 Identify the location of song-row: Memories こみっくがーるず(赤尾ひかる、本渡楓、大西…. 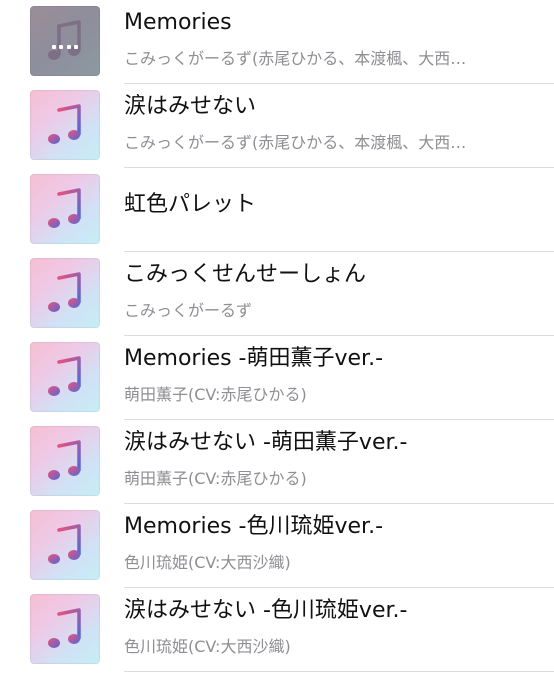
(277, 42).